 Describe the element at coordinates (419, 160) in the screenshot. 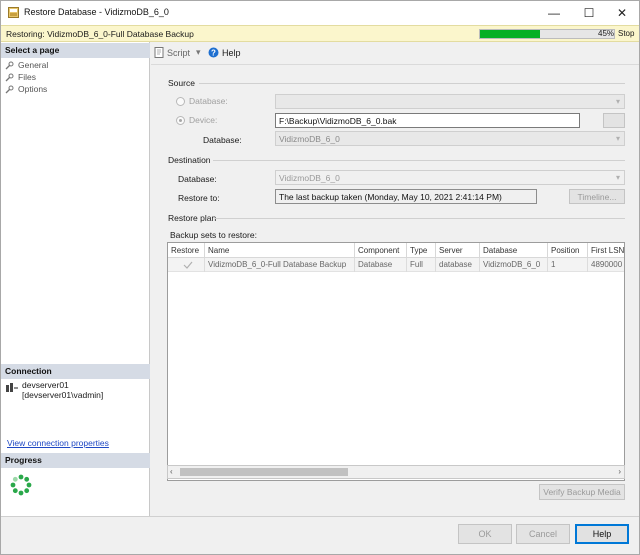

I see `destination-divider` at that location.